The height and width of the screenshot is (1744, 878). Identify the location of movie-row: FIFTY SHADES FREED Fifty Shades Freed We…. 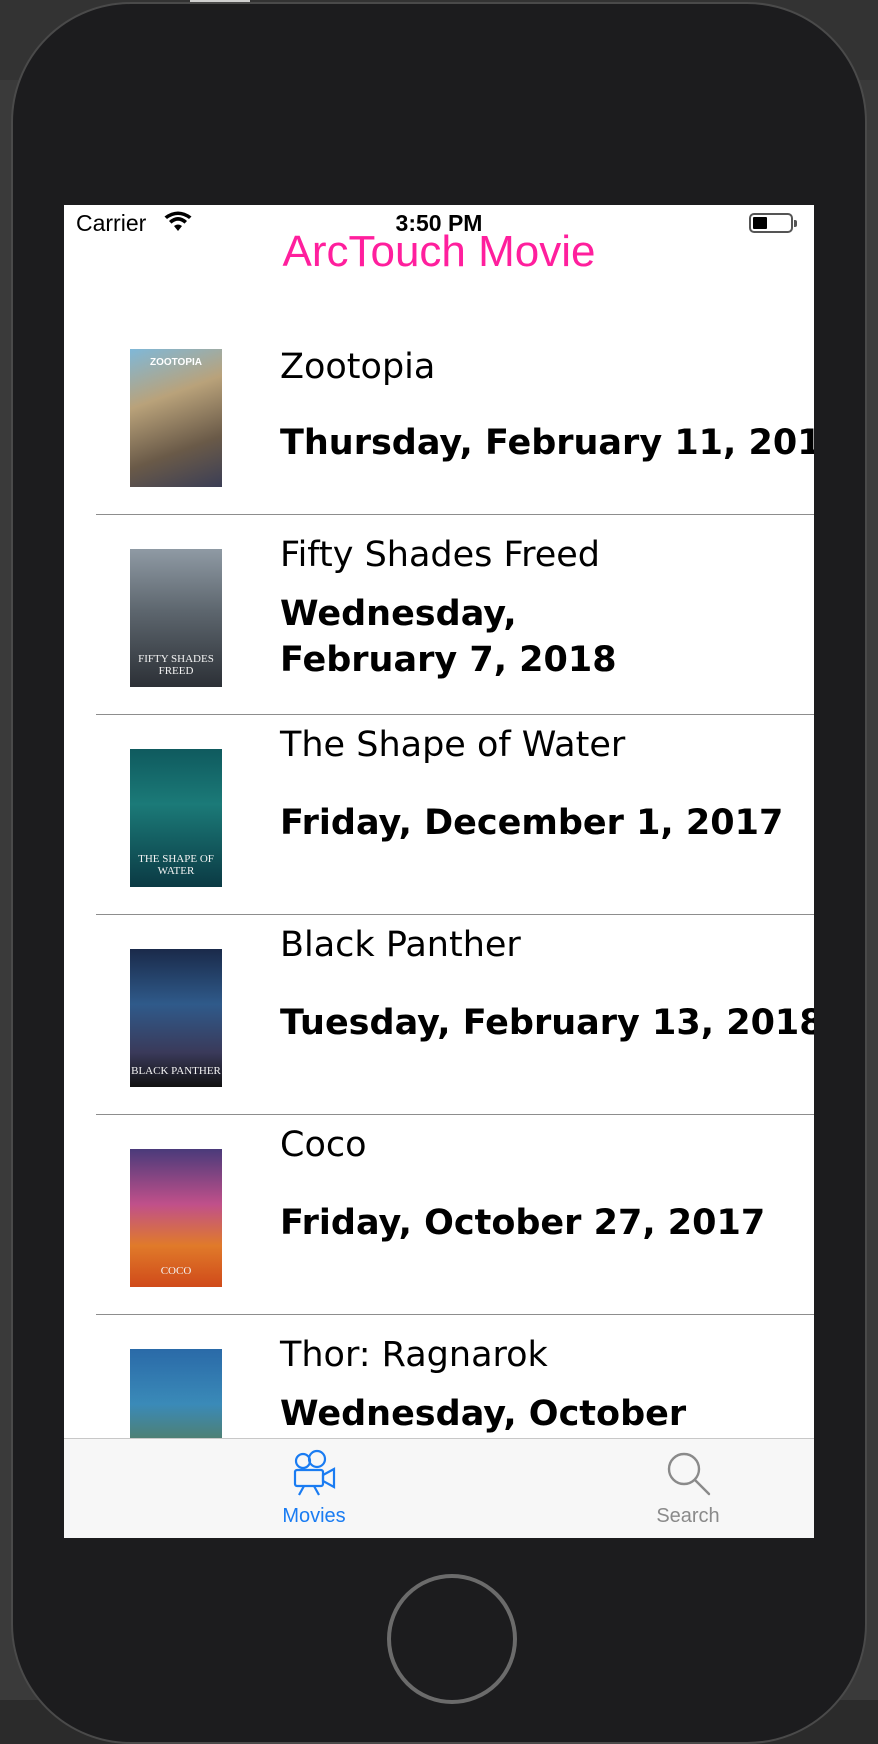
(439, 615).